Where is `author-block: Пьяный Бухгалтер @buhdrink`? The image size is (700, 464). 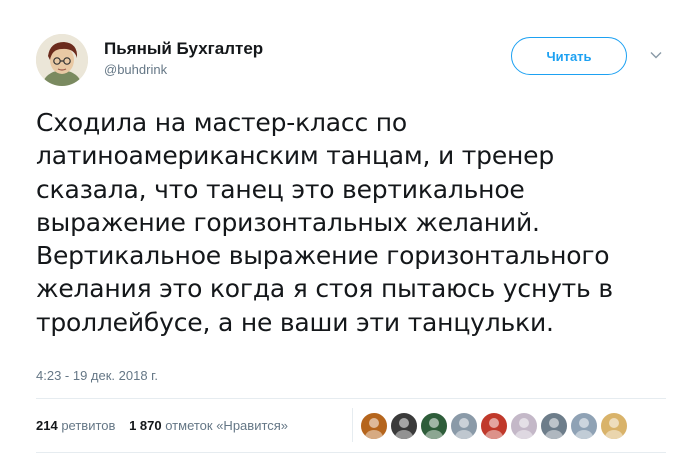
author-block: Пьяный Бухгалтер @buhdrink is located at coordinates (183, 59).